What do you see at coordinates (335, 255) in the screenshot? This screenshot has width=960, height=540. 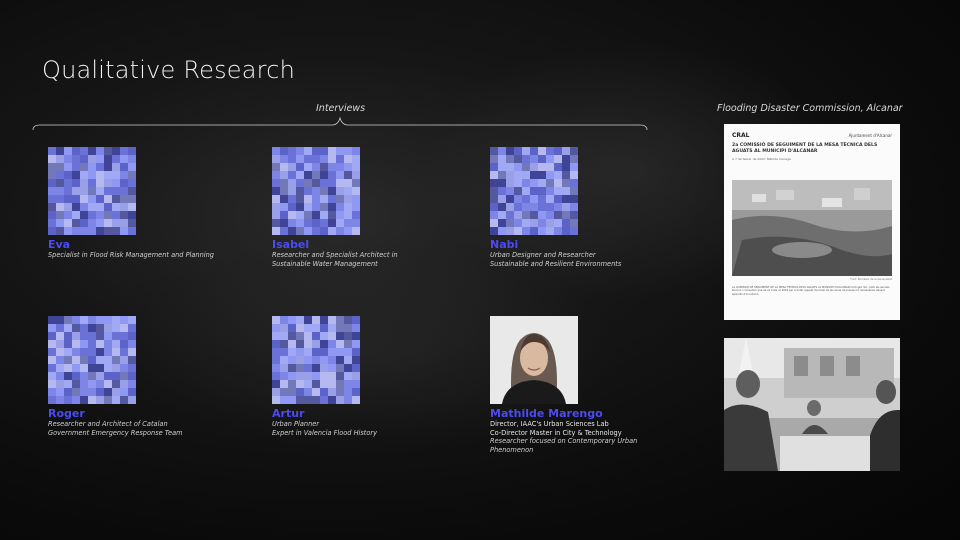 I see `interviewee-role: Researcher and Specialist Architect in` at bounding box center [335, 255].